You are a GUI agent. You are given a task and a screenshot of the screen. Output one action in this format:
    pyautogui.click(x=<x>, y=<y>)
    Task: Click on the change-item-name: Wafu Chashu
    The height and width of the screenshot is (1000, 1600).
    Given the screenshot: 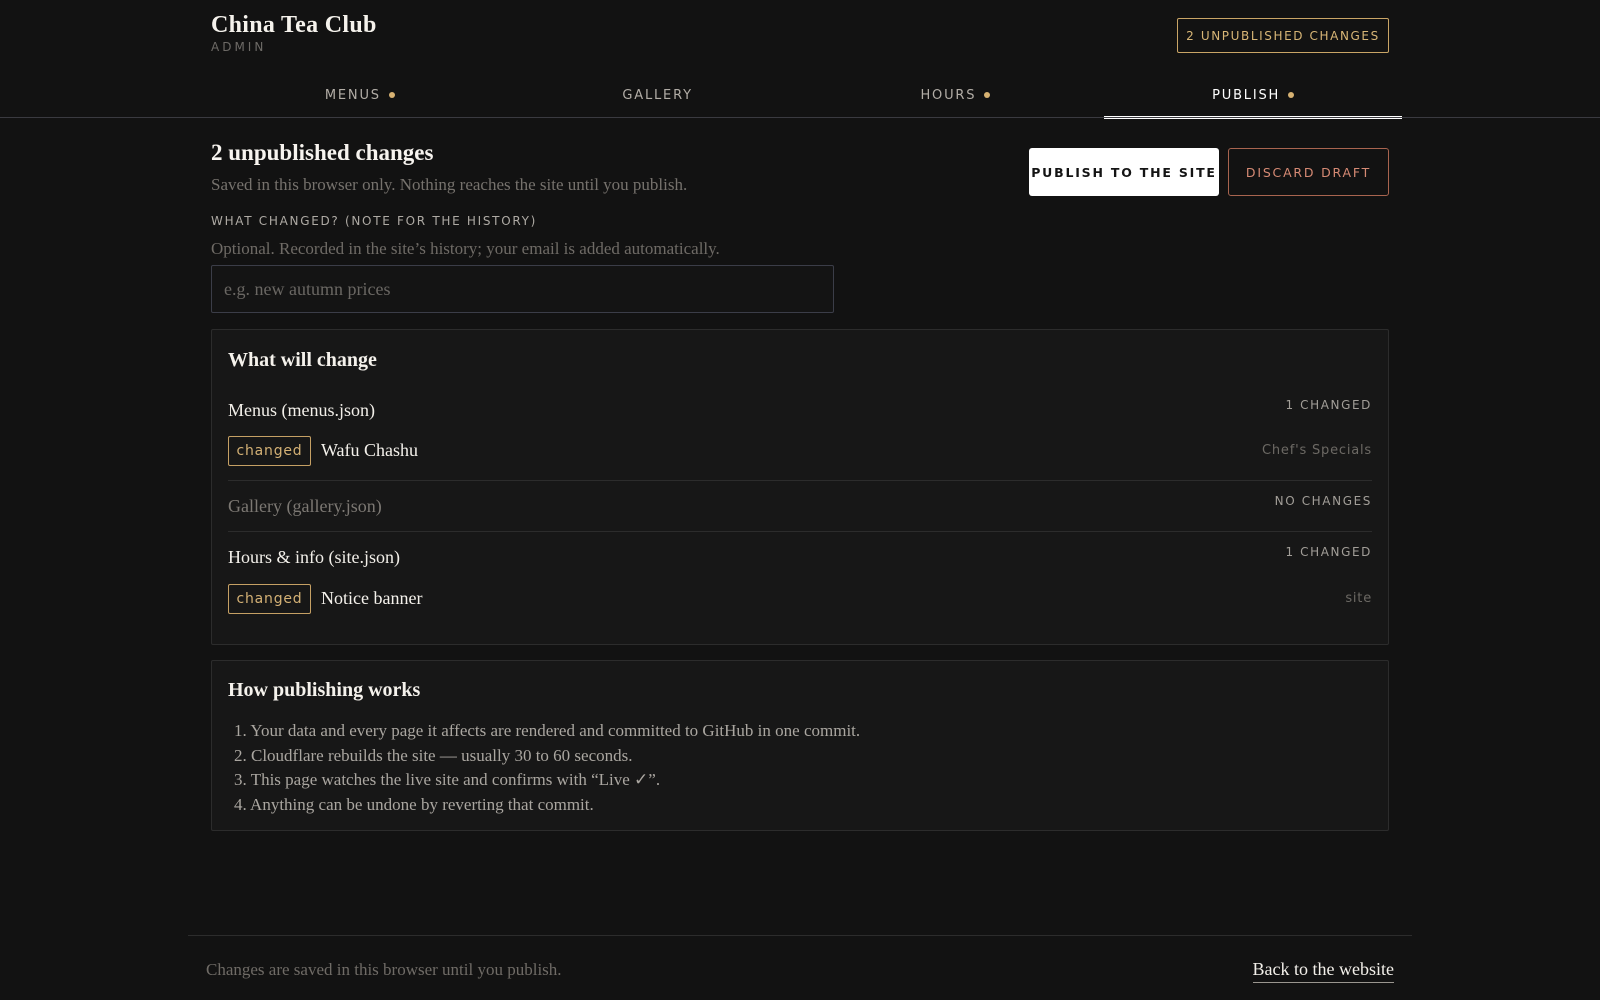 What is the action you would take?
    pyautogui.click(x=370, y=450)
    